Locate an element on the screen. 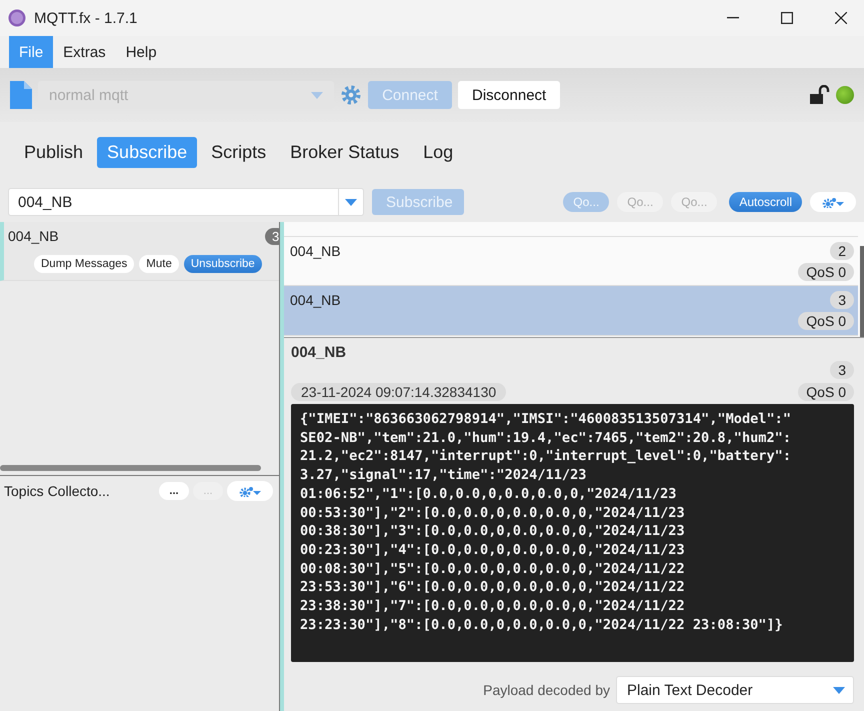 This screenshot has height=711, width=864. minimize-icon is located at coordinates (733, 18).